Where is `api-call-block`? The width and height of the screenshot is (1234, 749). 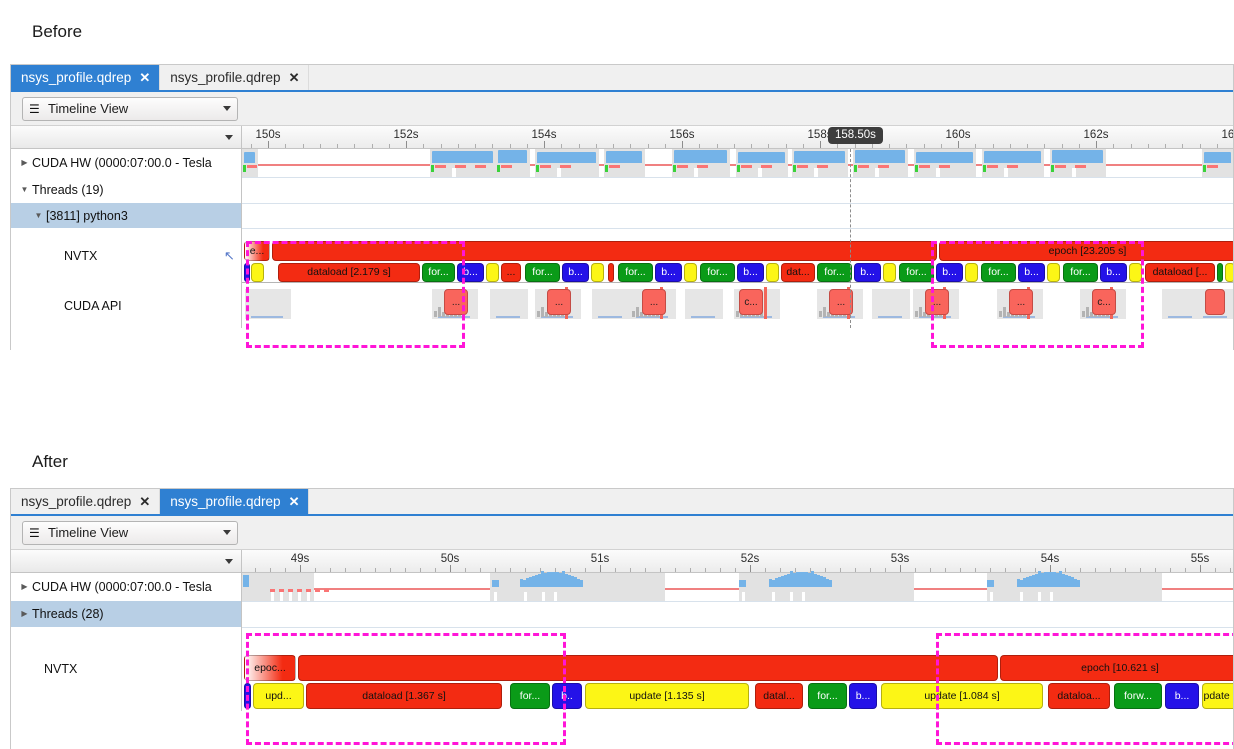
api-call-block is located at coordinates (1215, 302).